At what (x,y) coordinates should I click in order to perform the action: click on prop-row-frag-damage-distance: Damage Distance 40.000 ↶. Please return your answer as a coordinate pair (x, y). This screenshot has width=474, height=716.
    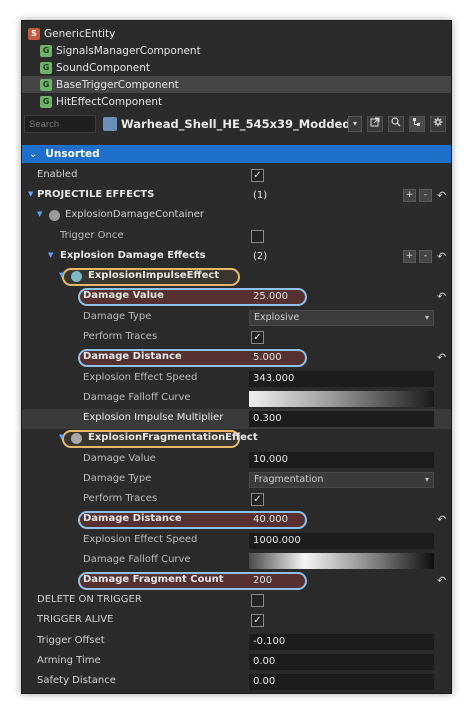
    Looking at the image, I should click on (236, 520).